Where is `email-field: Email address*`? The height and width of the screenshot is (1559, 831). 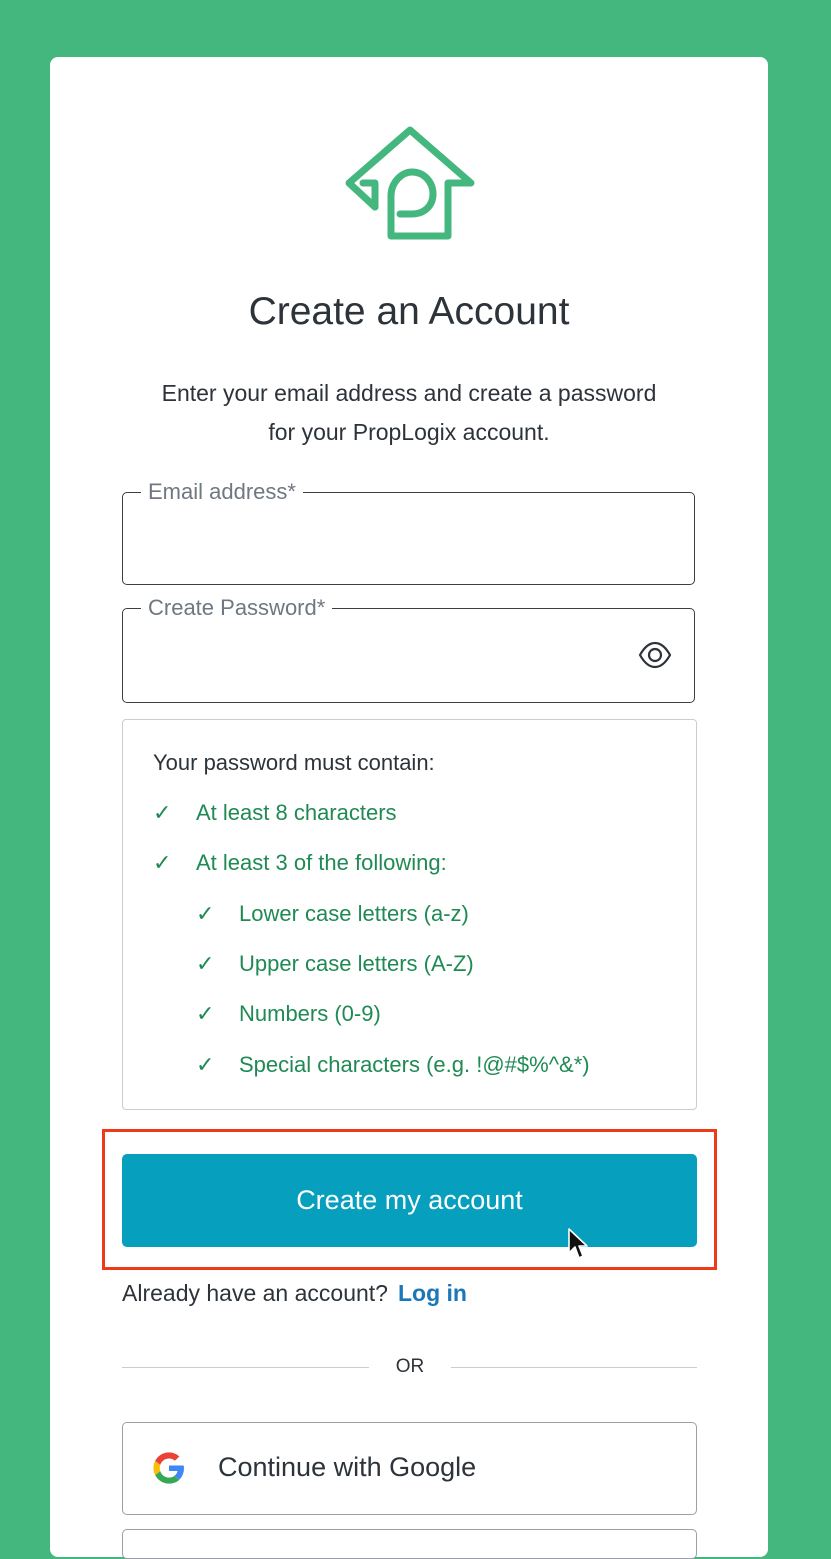 email-field: Email address* is located at coordinates (408, 531).